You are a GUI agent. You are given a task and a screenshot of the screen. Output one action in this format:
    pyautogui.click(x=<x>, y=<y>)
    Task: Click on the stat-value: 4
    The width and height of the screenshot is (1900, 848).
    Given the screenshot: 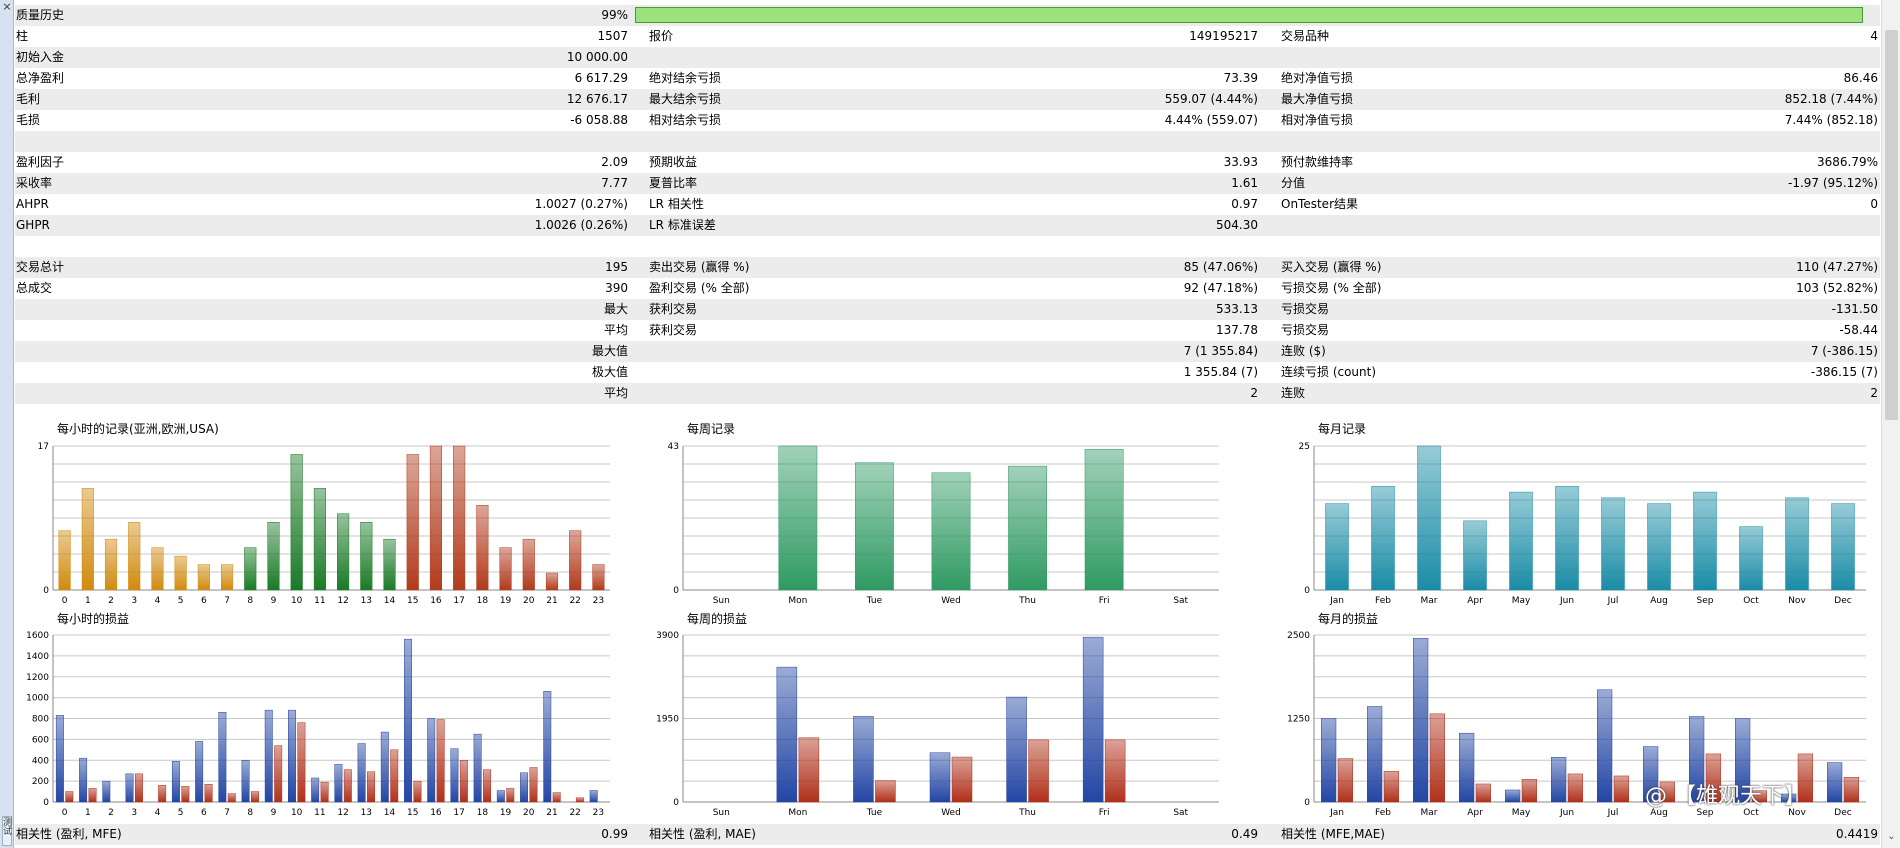 What is the action you would take?
    pyautogui.click(x=1874, y=36)
    